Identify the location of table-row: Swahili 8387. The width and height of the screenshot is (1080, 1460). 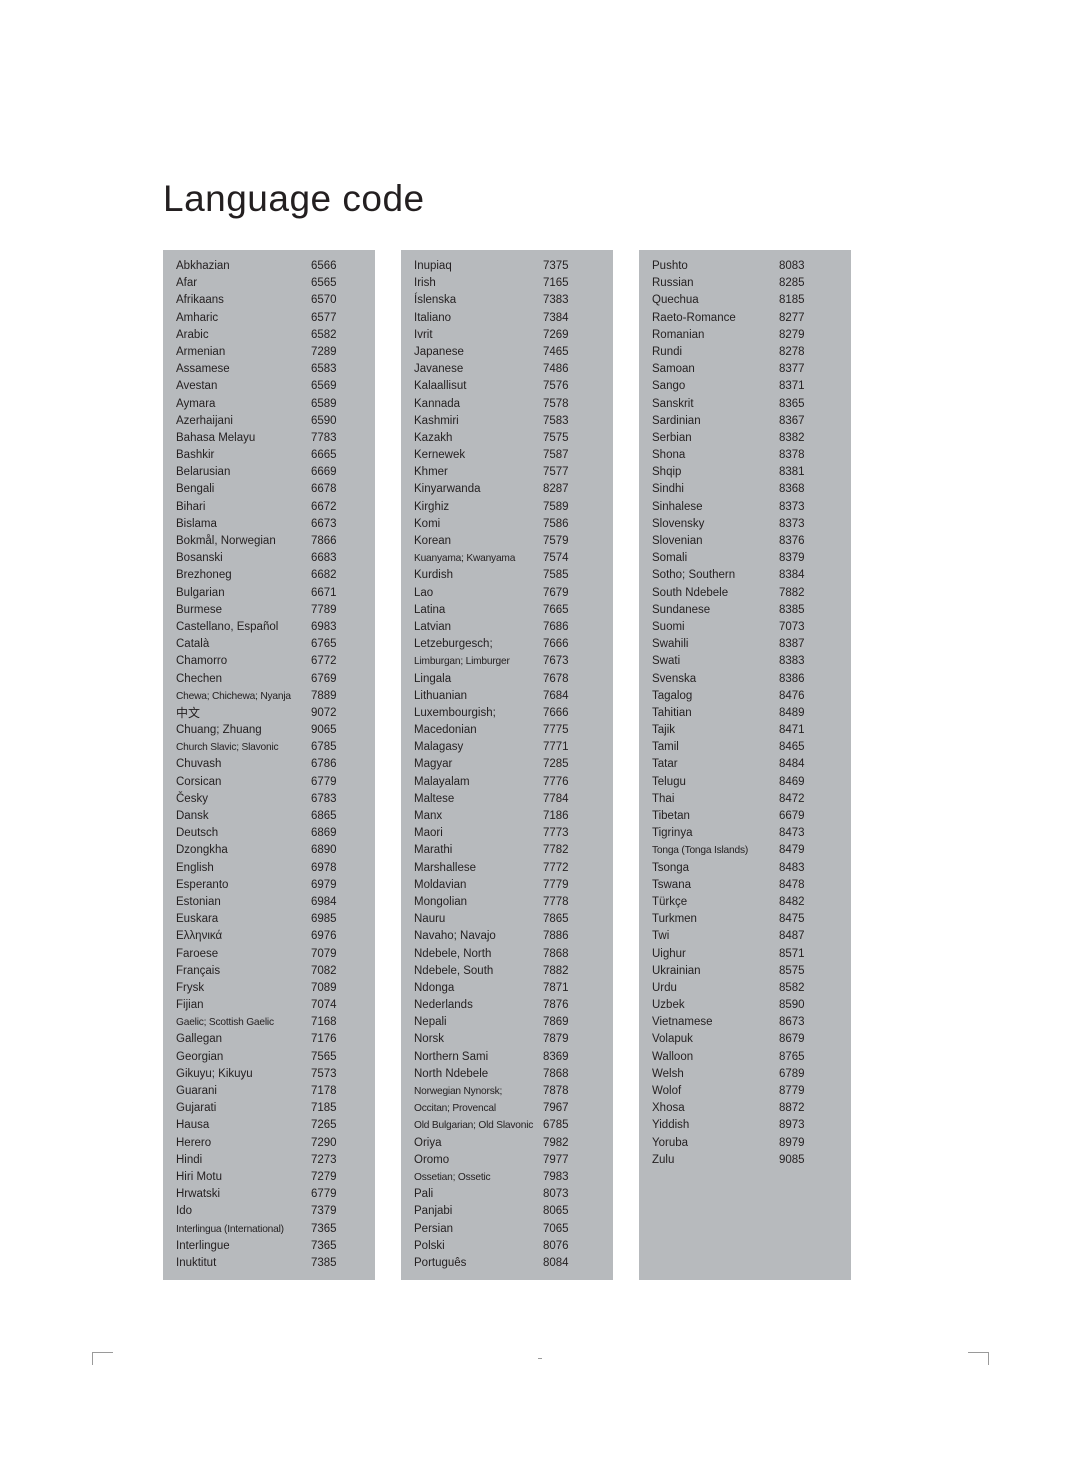
(745, 644).